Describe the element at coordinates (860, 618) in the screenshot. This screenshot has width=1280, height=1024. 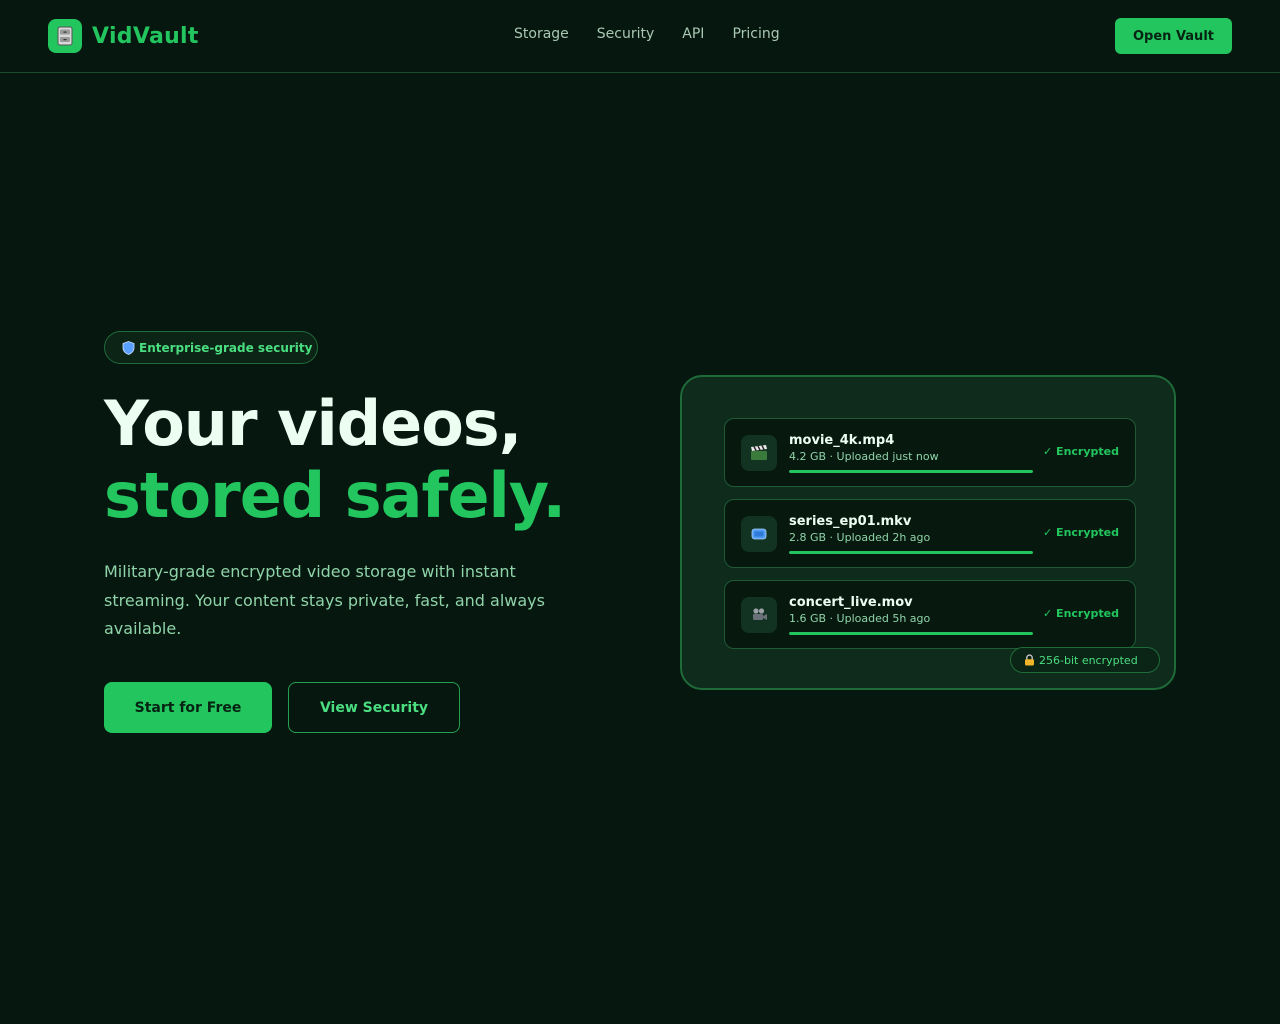
I see `file-meta: 1.6 GB · Uploaded 5h ago` at that location.